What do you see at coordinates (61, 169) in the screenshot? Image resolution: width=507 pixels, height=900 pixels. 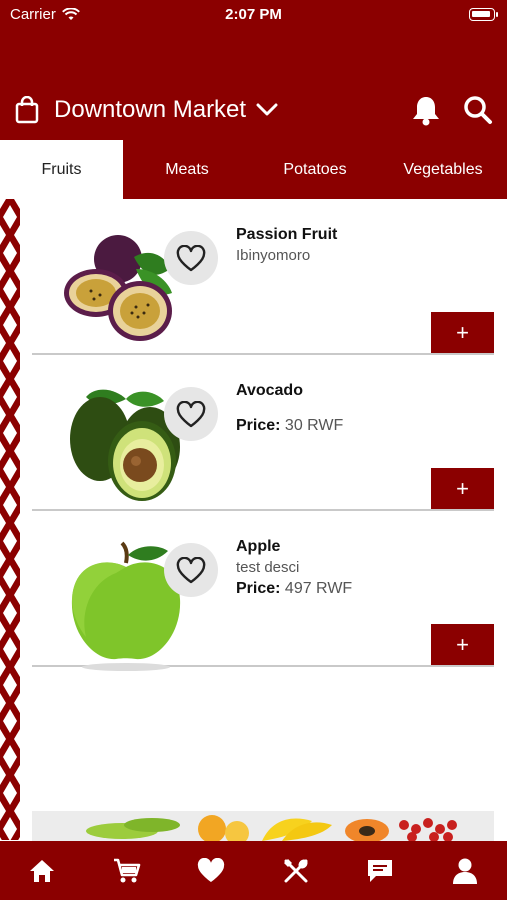 I see `tab-fruits: Fruits` at bounding box center [61, 169].